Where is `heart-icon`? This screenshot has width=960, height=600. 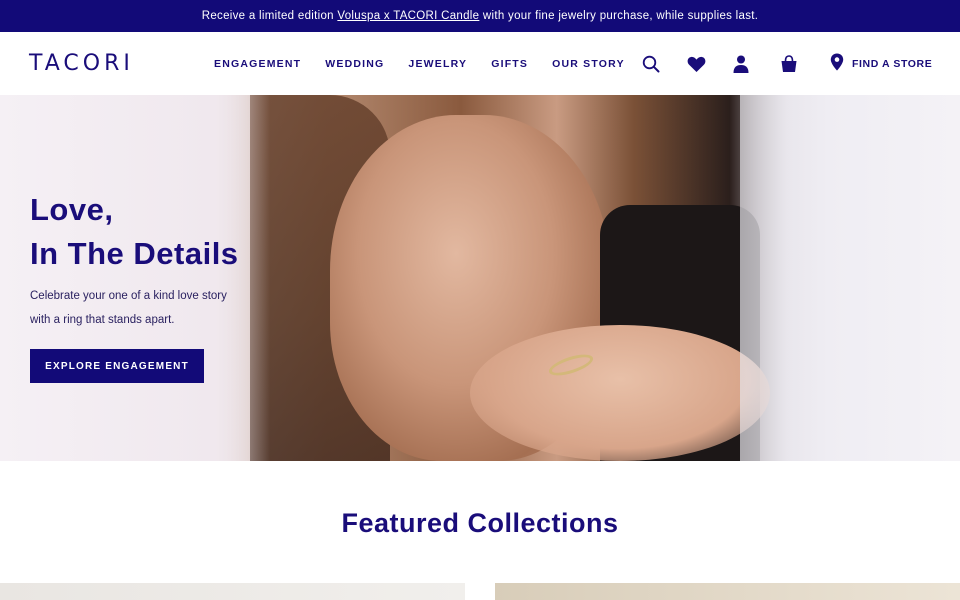
heart-icon is located at coordinates (696, 64).